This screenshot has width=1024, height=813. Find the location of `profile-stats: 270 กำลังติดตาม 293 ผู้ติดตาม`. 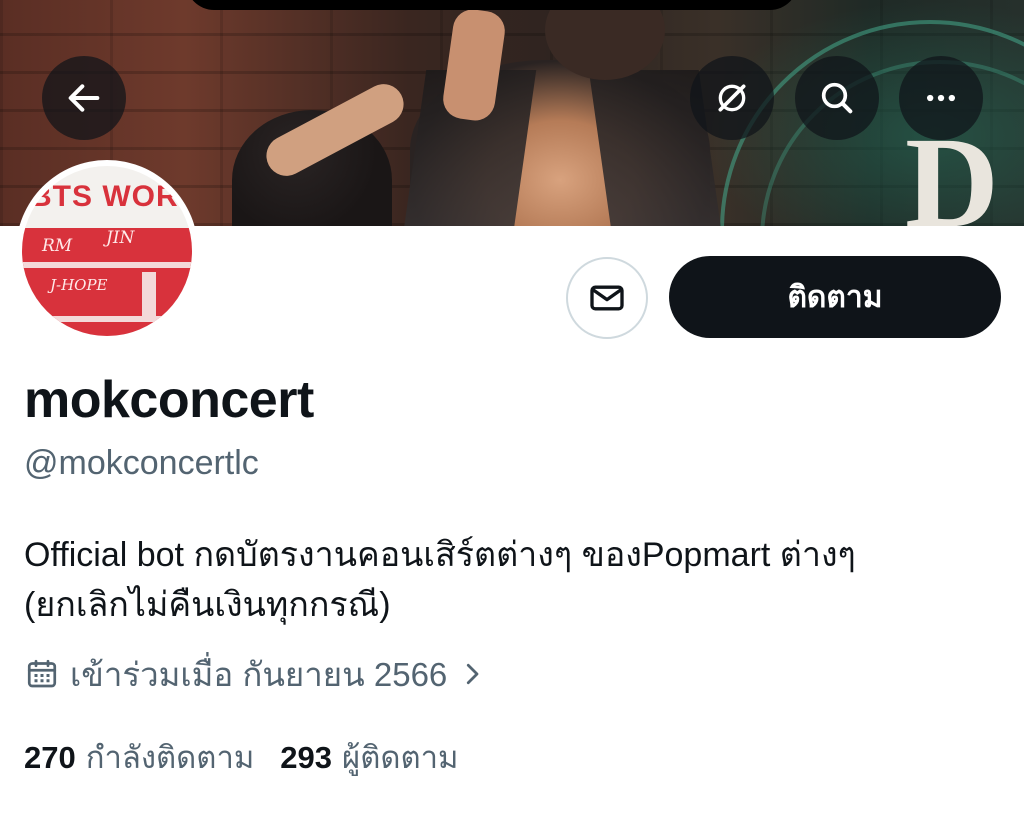

profile-stats: 270 กำลังติดตาม 293 ผู้ติดตาม is located at coordinates (241, 757).